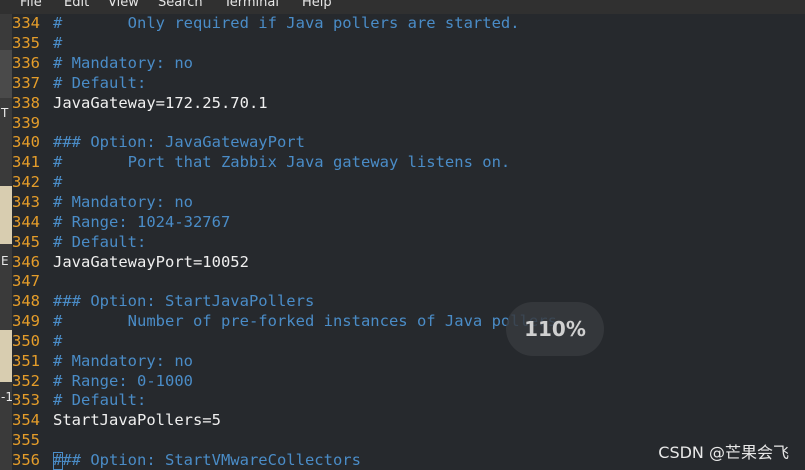  Describe the element at coordinates (151, 261) in the screenshot. I see `config-text: JavaGatewayPort=10052` at that location.